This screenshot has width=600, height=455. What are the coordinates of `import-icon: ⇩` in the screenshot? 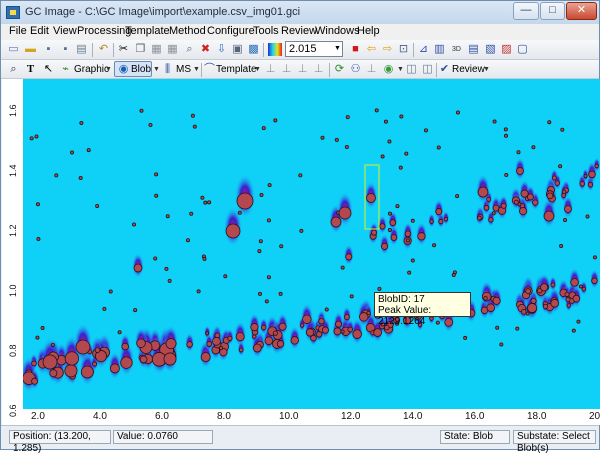 It's located at (221, 49).